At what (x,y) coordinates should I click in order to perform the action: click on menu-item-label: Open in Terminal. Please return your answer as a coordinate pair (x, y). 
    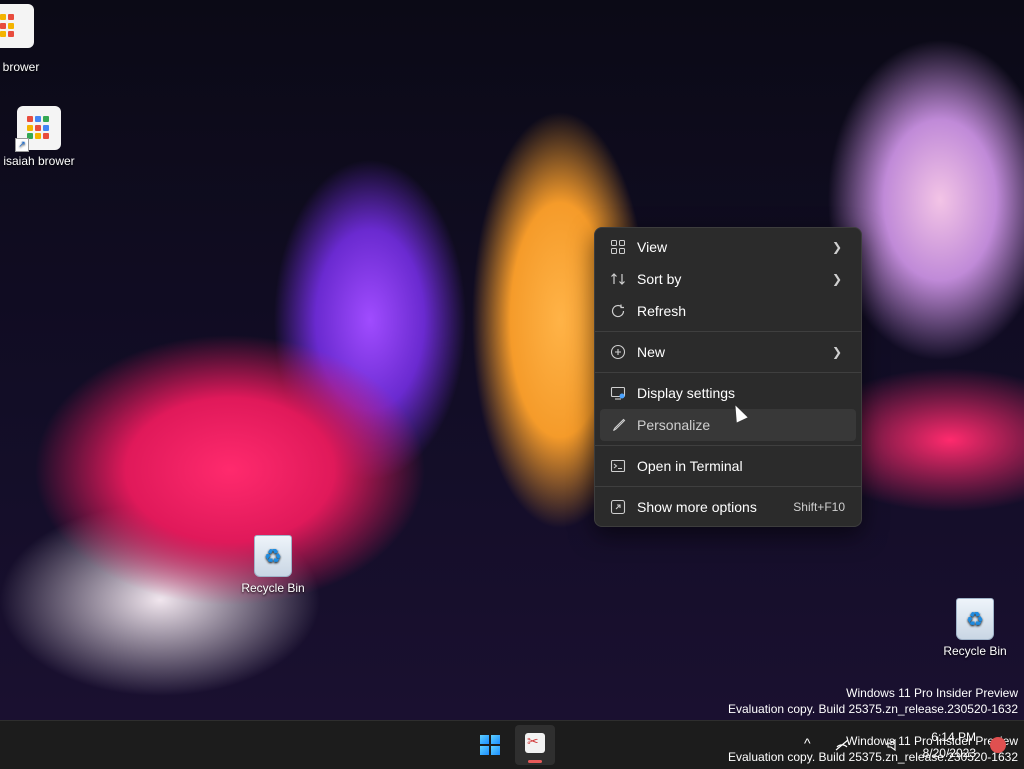
    Looking at the image, I should click on (690, 466).